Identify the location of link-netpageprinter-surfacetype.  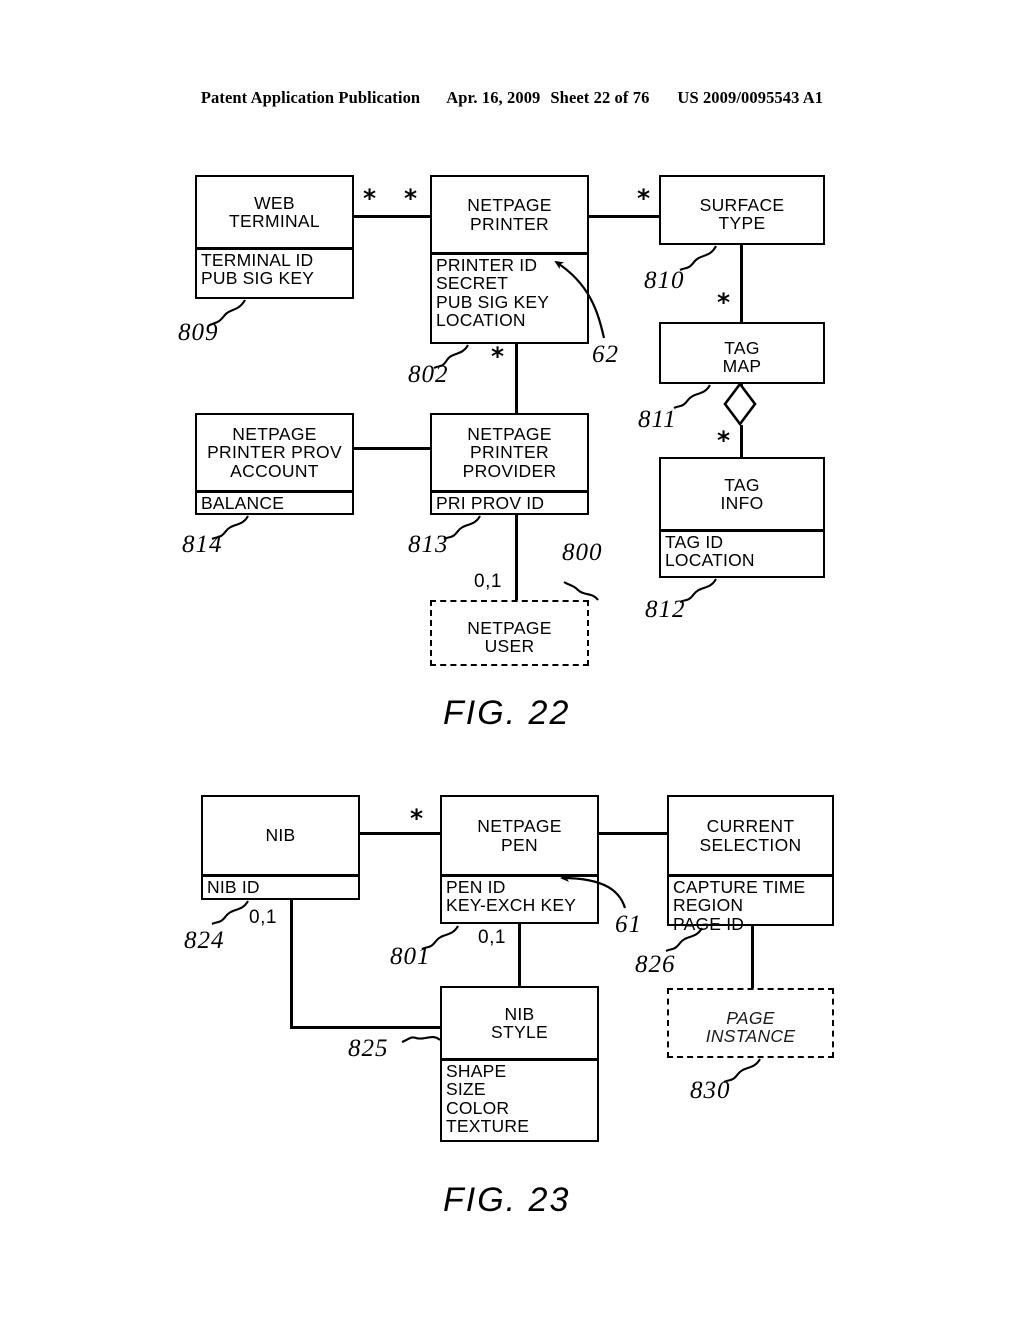
(625, 216).